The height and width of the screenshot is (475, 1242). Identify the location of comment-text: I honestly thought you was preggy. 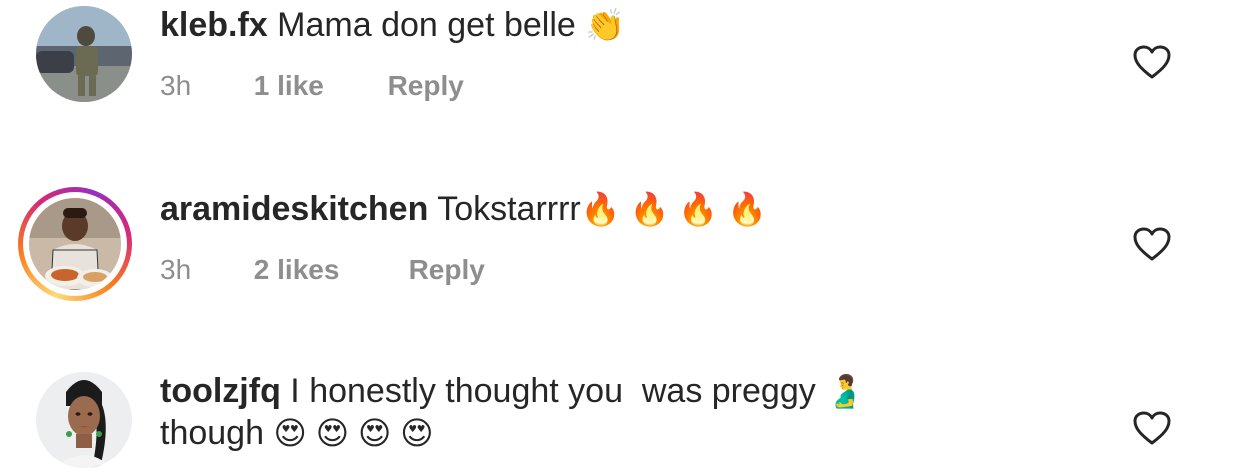
(553, 391).